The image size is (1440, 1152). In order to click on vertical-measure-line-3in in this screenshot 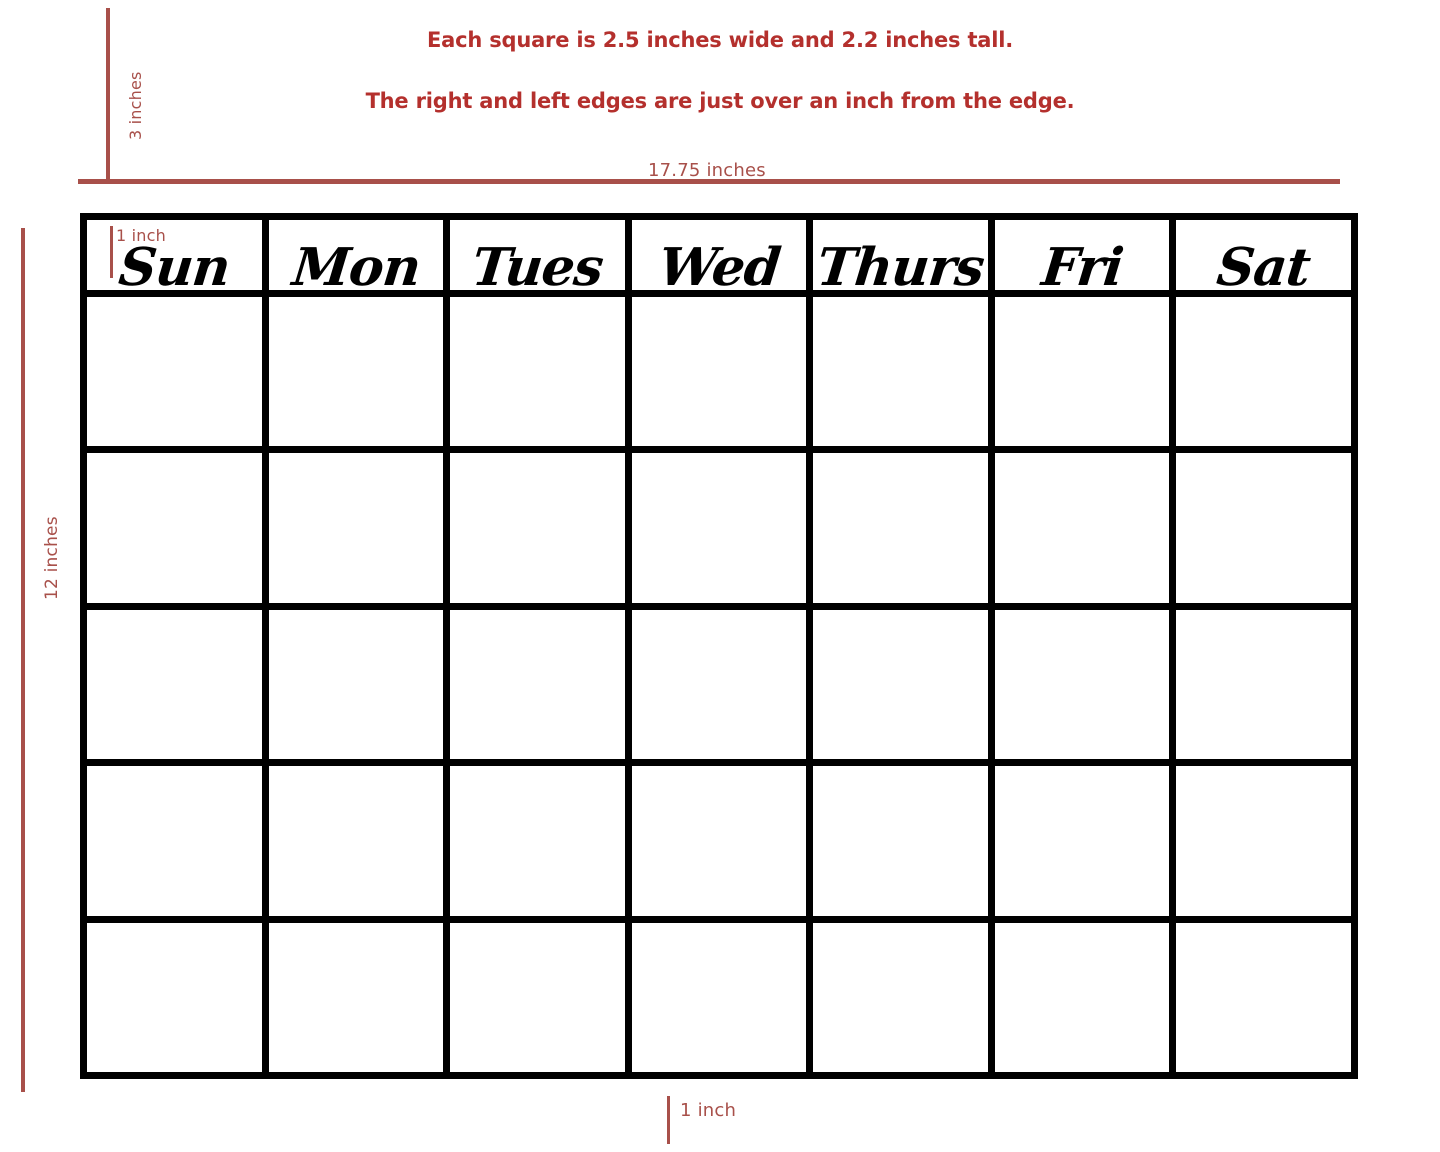, I will do `click(108, 96)`.